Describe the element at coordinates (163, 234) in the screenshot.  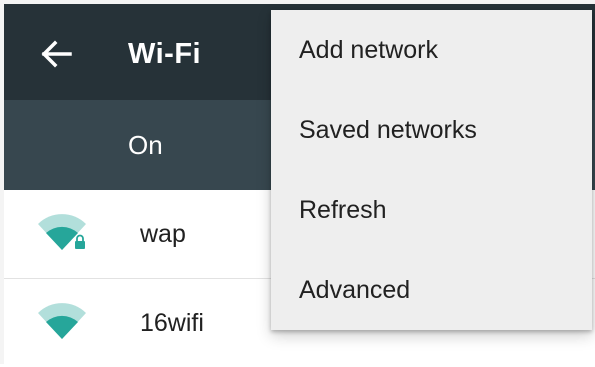
I see `network-name: wap` at that location.